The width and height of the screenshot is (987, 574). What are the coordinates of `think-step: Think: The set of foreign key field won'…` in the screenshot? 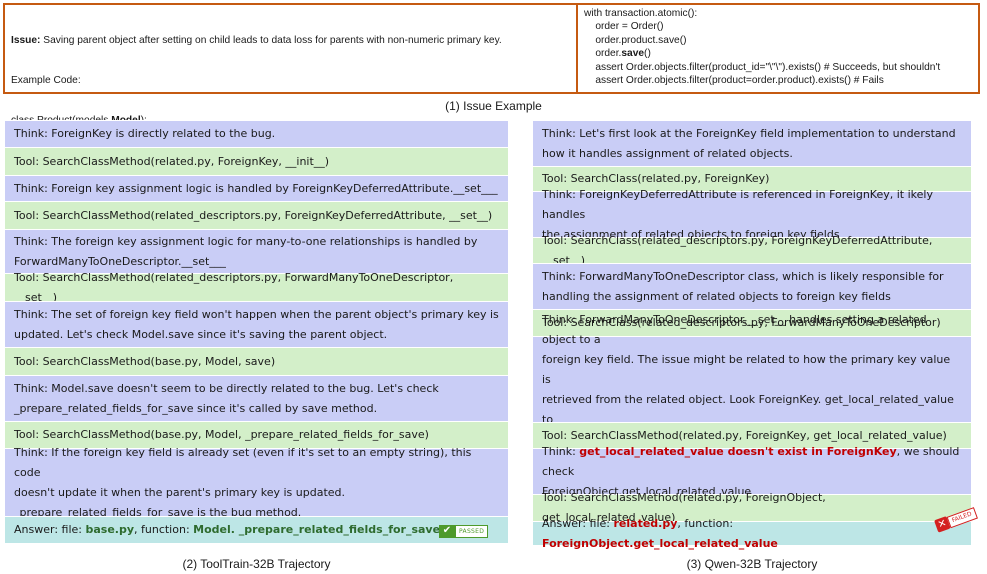 It's located at (256, 324).